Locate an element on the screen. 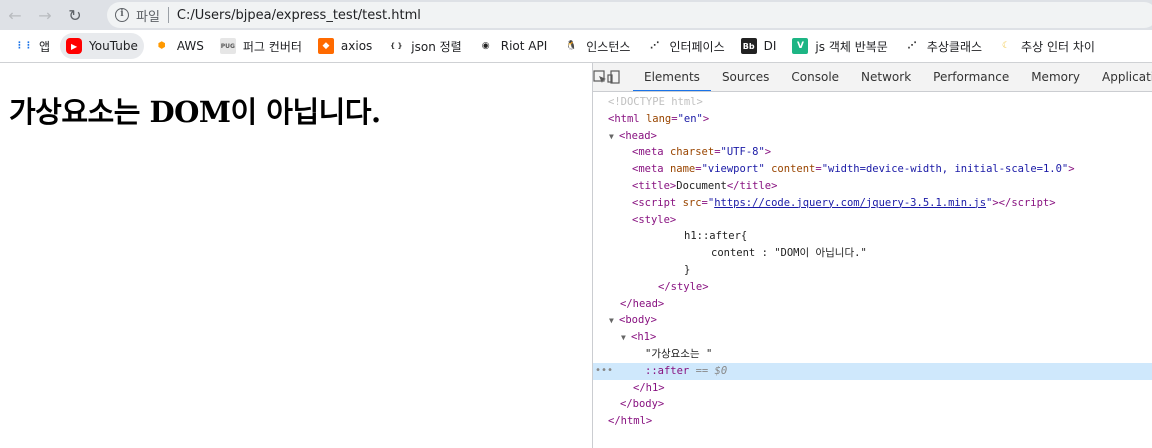 Image resolution: width=1152 pixels, height=448 pixels. meta-content-attr: content is located at coordinates (793, 169).